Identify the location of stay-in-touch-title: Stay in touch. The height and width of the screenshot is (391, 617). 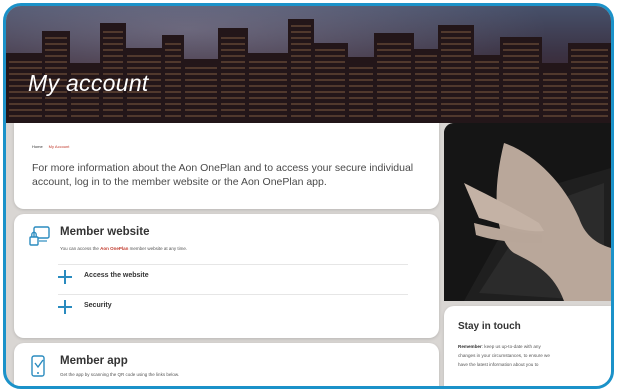
(489, 326).